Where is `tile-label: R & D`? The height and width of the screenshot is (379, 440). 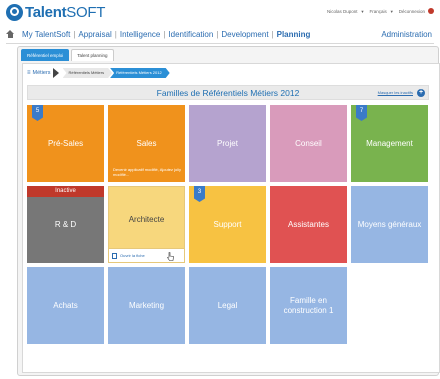 tile-label: R & D is located at coordinates (65, 224).